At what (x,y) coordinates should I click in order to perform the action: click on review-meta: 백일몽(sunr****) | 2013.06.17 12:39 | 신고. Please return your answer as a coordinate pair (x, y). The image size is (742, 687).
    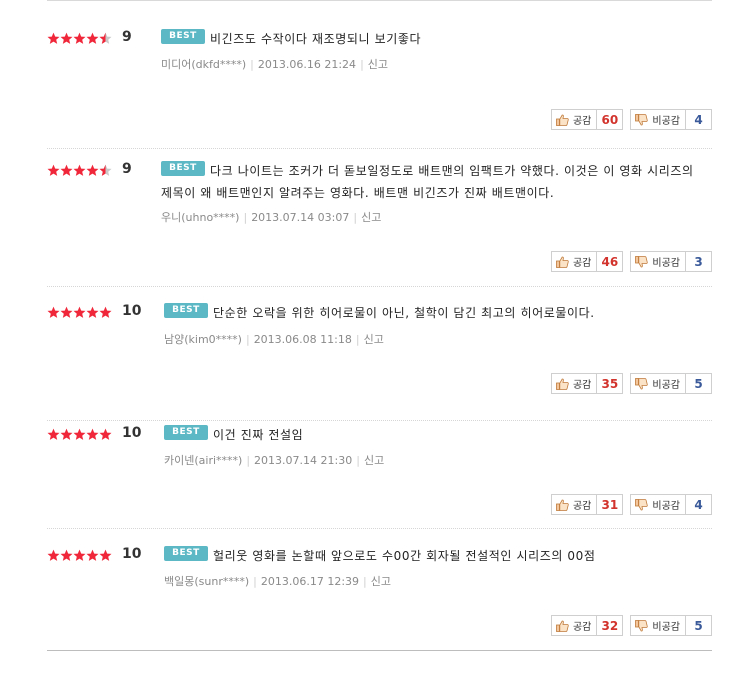
    Looking at the image, I should click on (277, 581).